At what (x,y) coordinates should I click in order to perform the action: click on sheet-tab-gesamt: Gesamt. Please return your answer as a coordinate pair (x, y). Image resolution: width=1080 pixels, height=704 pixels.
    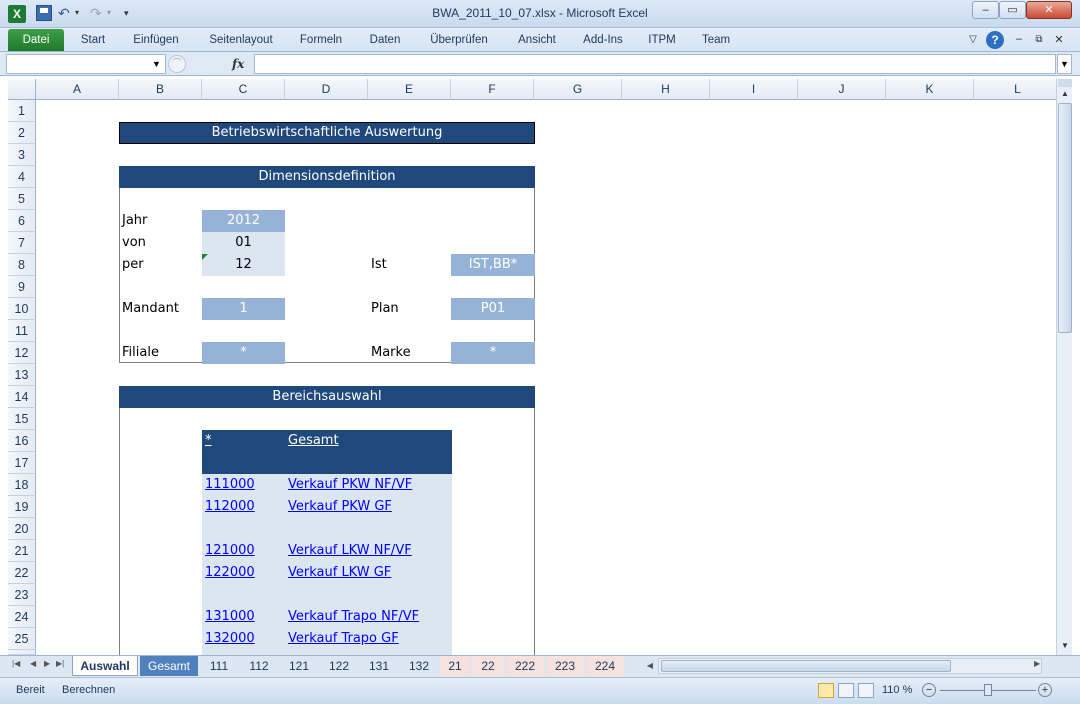
    Looking at the image, I should click on (169, 666).